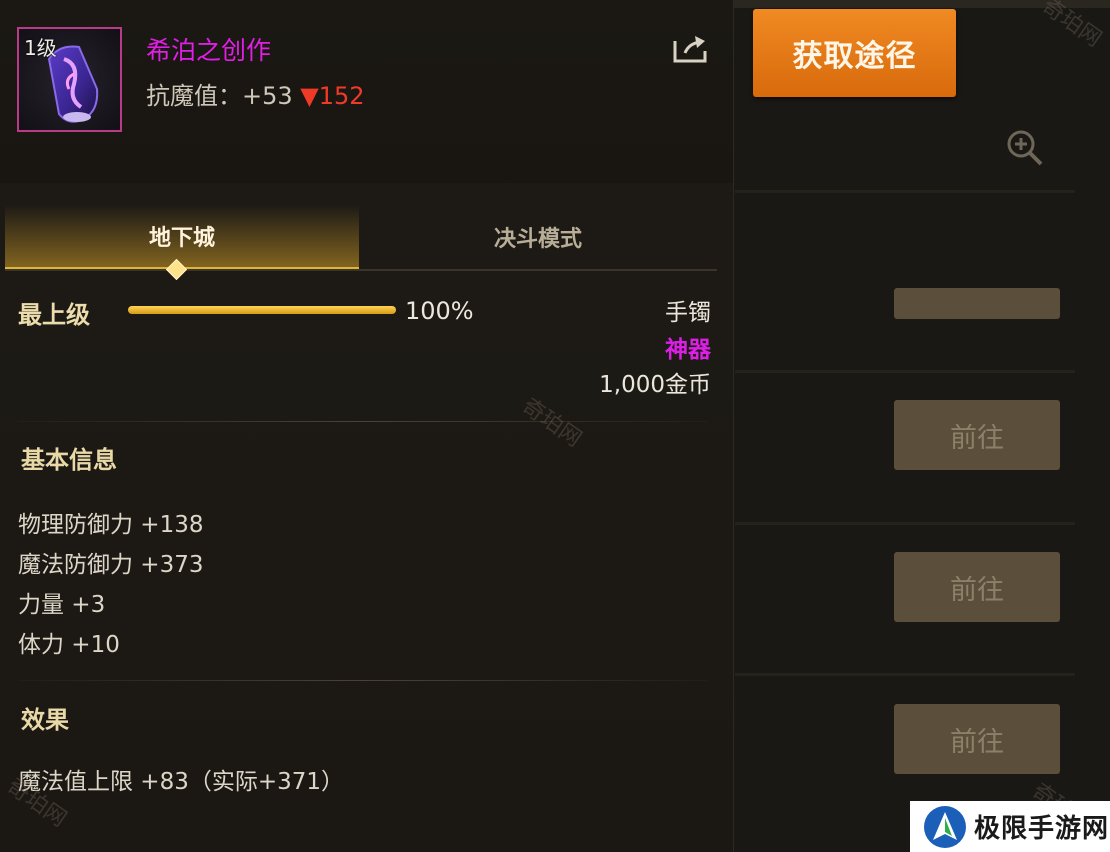  What do you see at coordinates (62, 605) in the screenshot?
I see `basic-stat: 力量 +3` at bounding box center [62, 605].